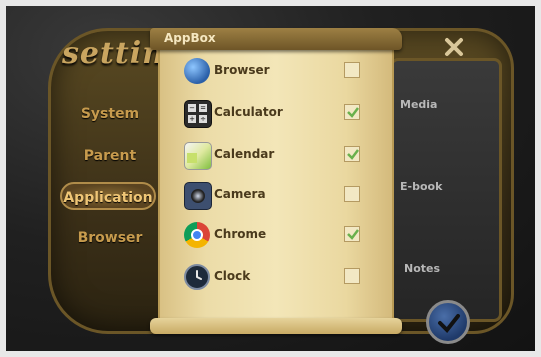  What do you see at coordinates (422, 268) in the screenshot?
I see `right-item-notes: Notes` at bounding box center [422, 268].